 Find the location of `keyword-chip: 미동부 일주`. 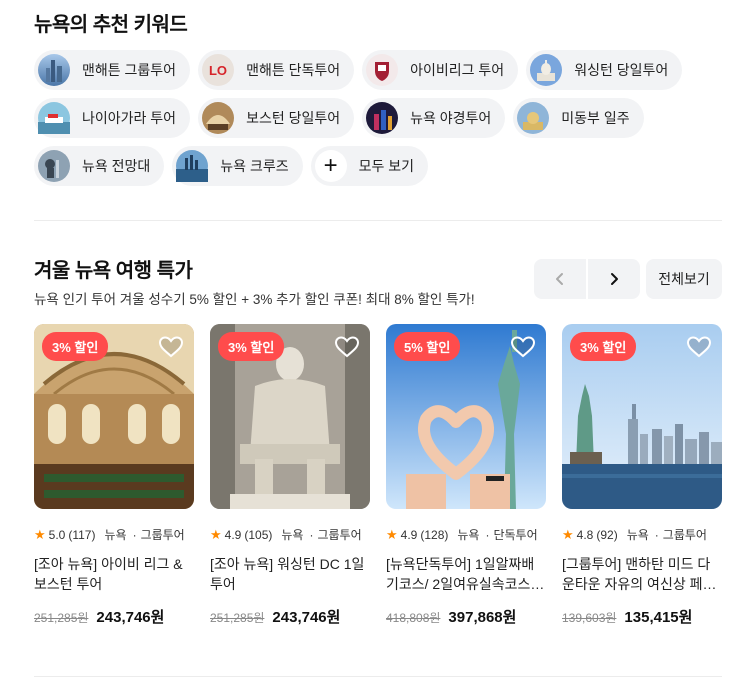

keyword-chip: 미동부 일주 is located at coordinates (578, 118).